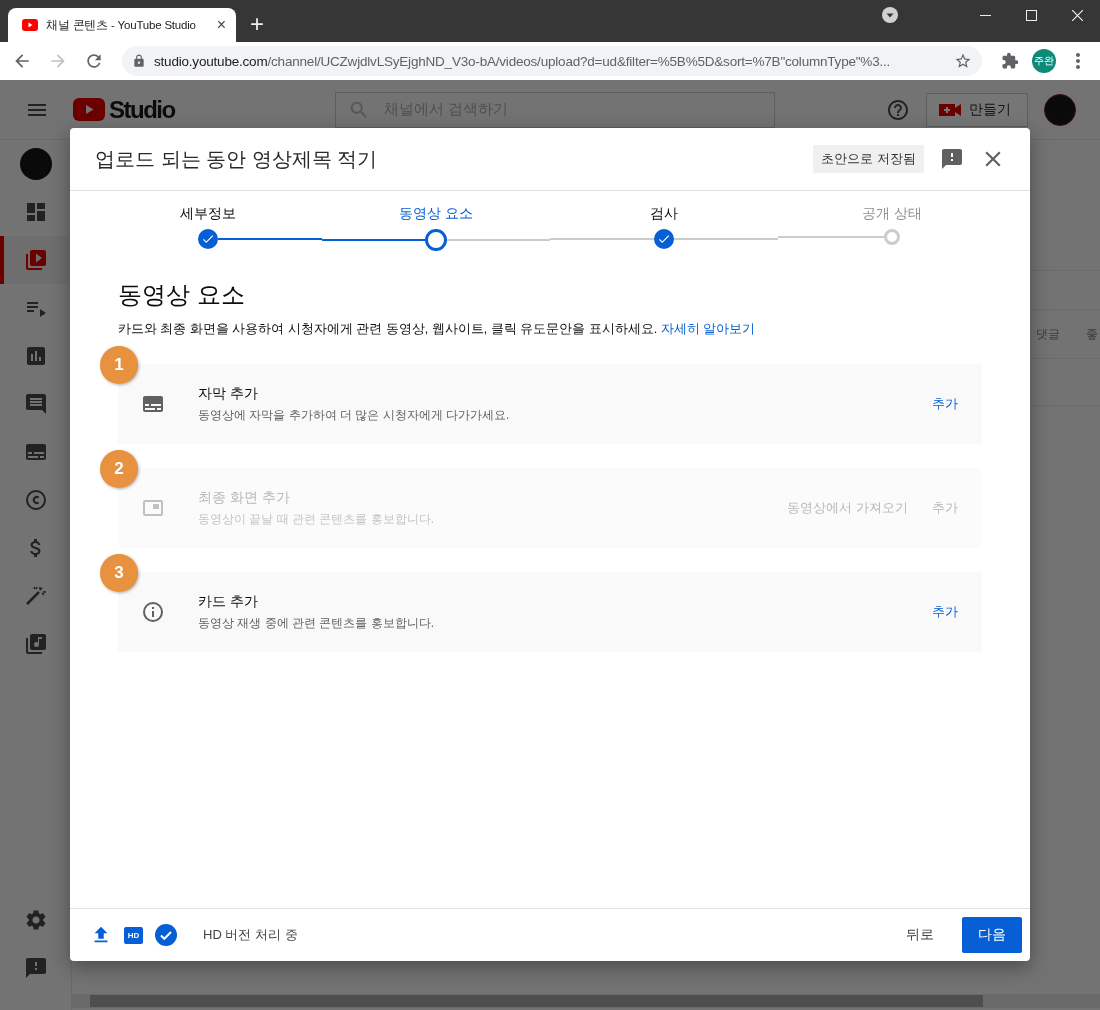  Describe the element at coordinates (139, 61) in the screenshot. I see `lock-icon` at that location.